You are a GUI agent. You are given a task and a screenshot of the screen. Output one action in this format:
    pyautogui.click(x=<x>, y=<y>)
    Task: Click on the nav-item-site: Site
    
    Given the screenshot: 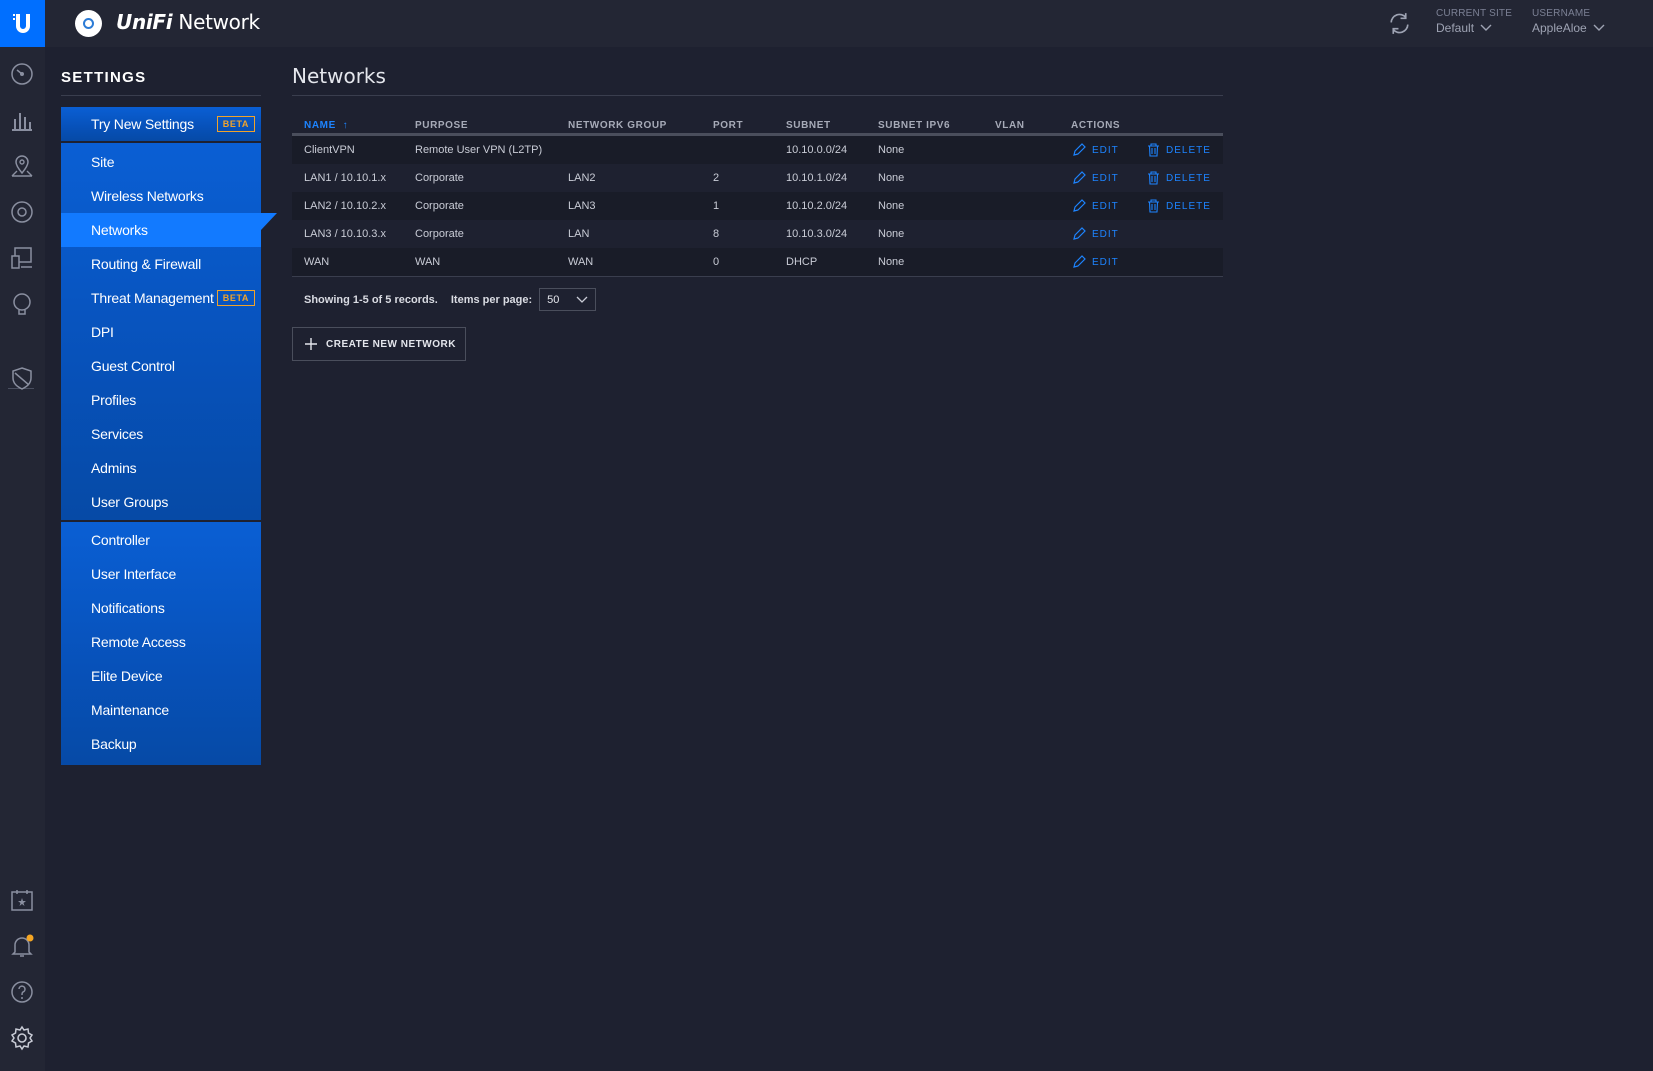 What is the action you would take?
    pyautogui.click(x=161, y=162)
    